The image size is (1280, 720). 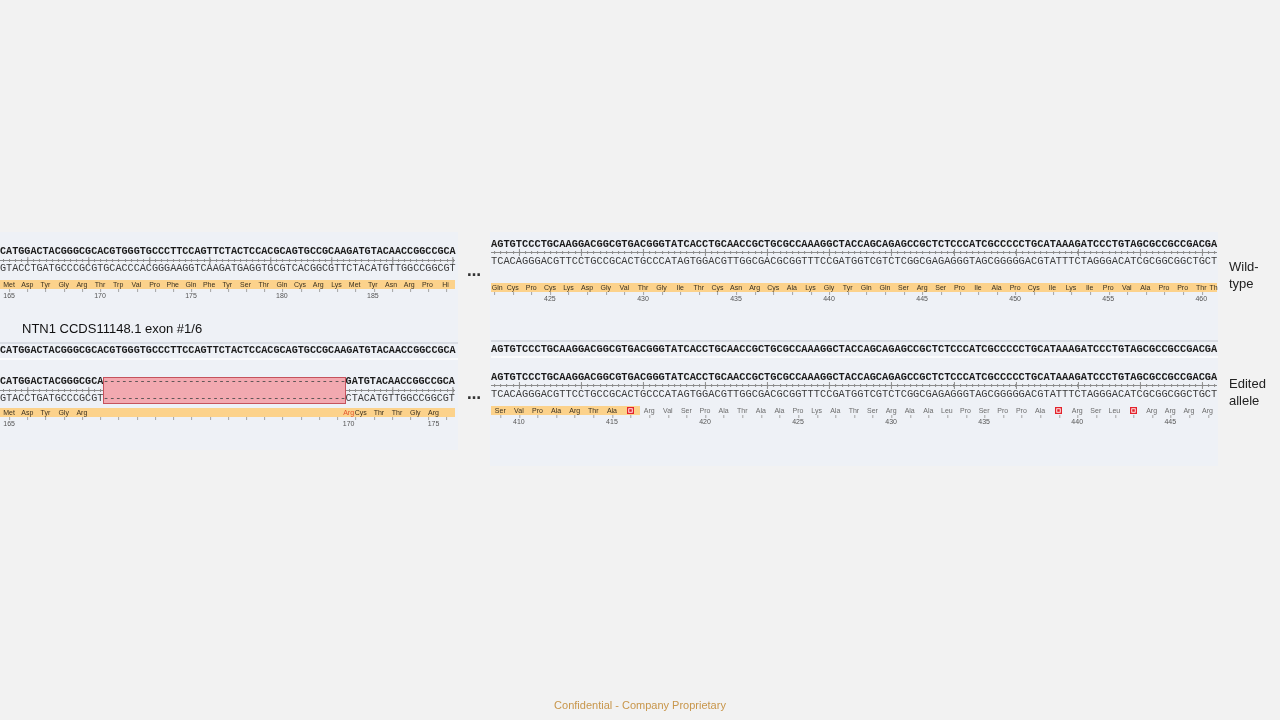 What do you see at coordinates (52, 382) in the screenshot?
I see `top-strand-sequence: CATGGACTACGGGCGCA` at bounding box center [52, 382].